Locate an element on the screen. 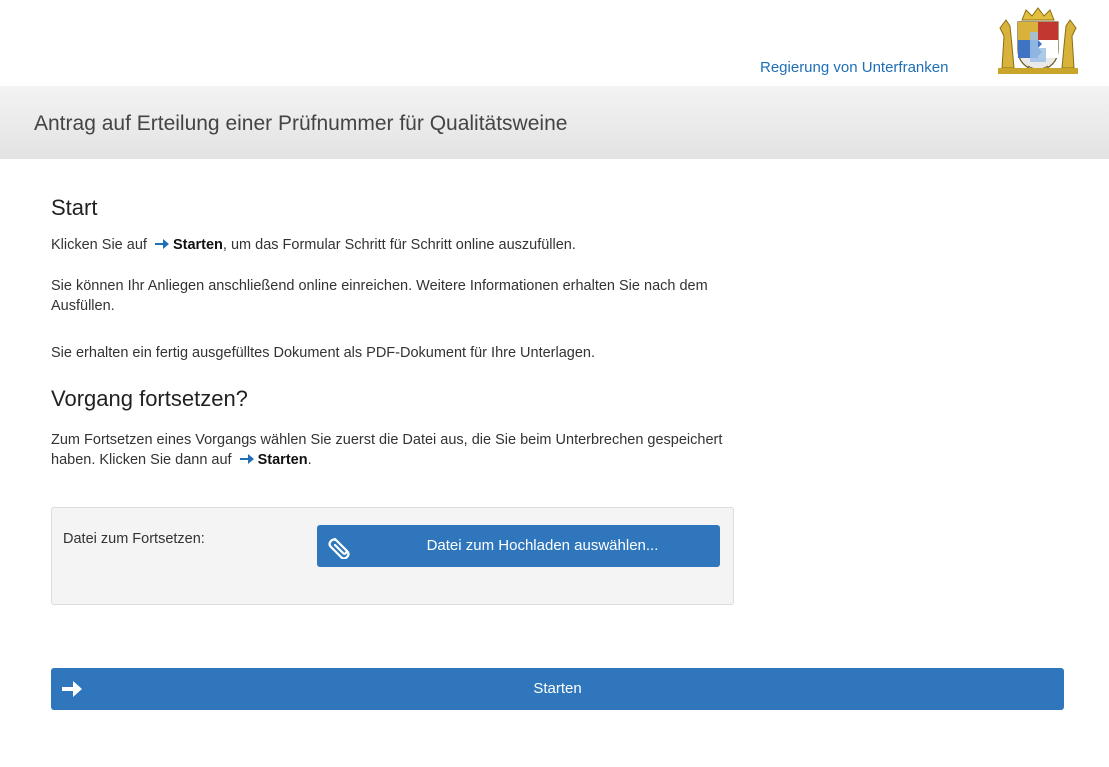 Image resolution: width=1109 pixels, height=767 pixels. start-heading: Start is located at coordinates (74, 207).